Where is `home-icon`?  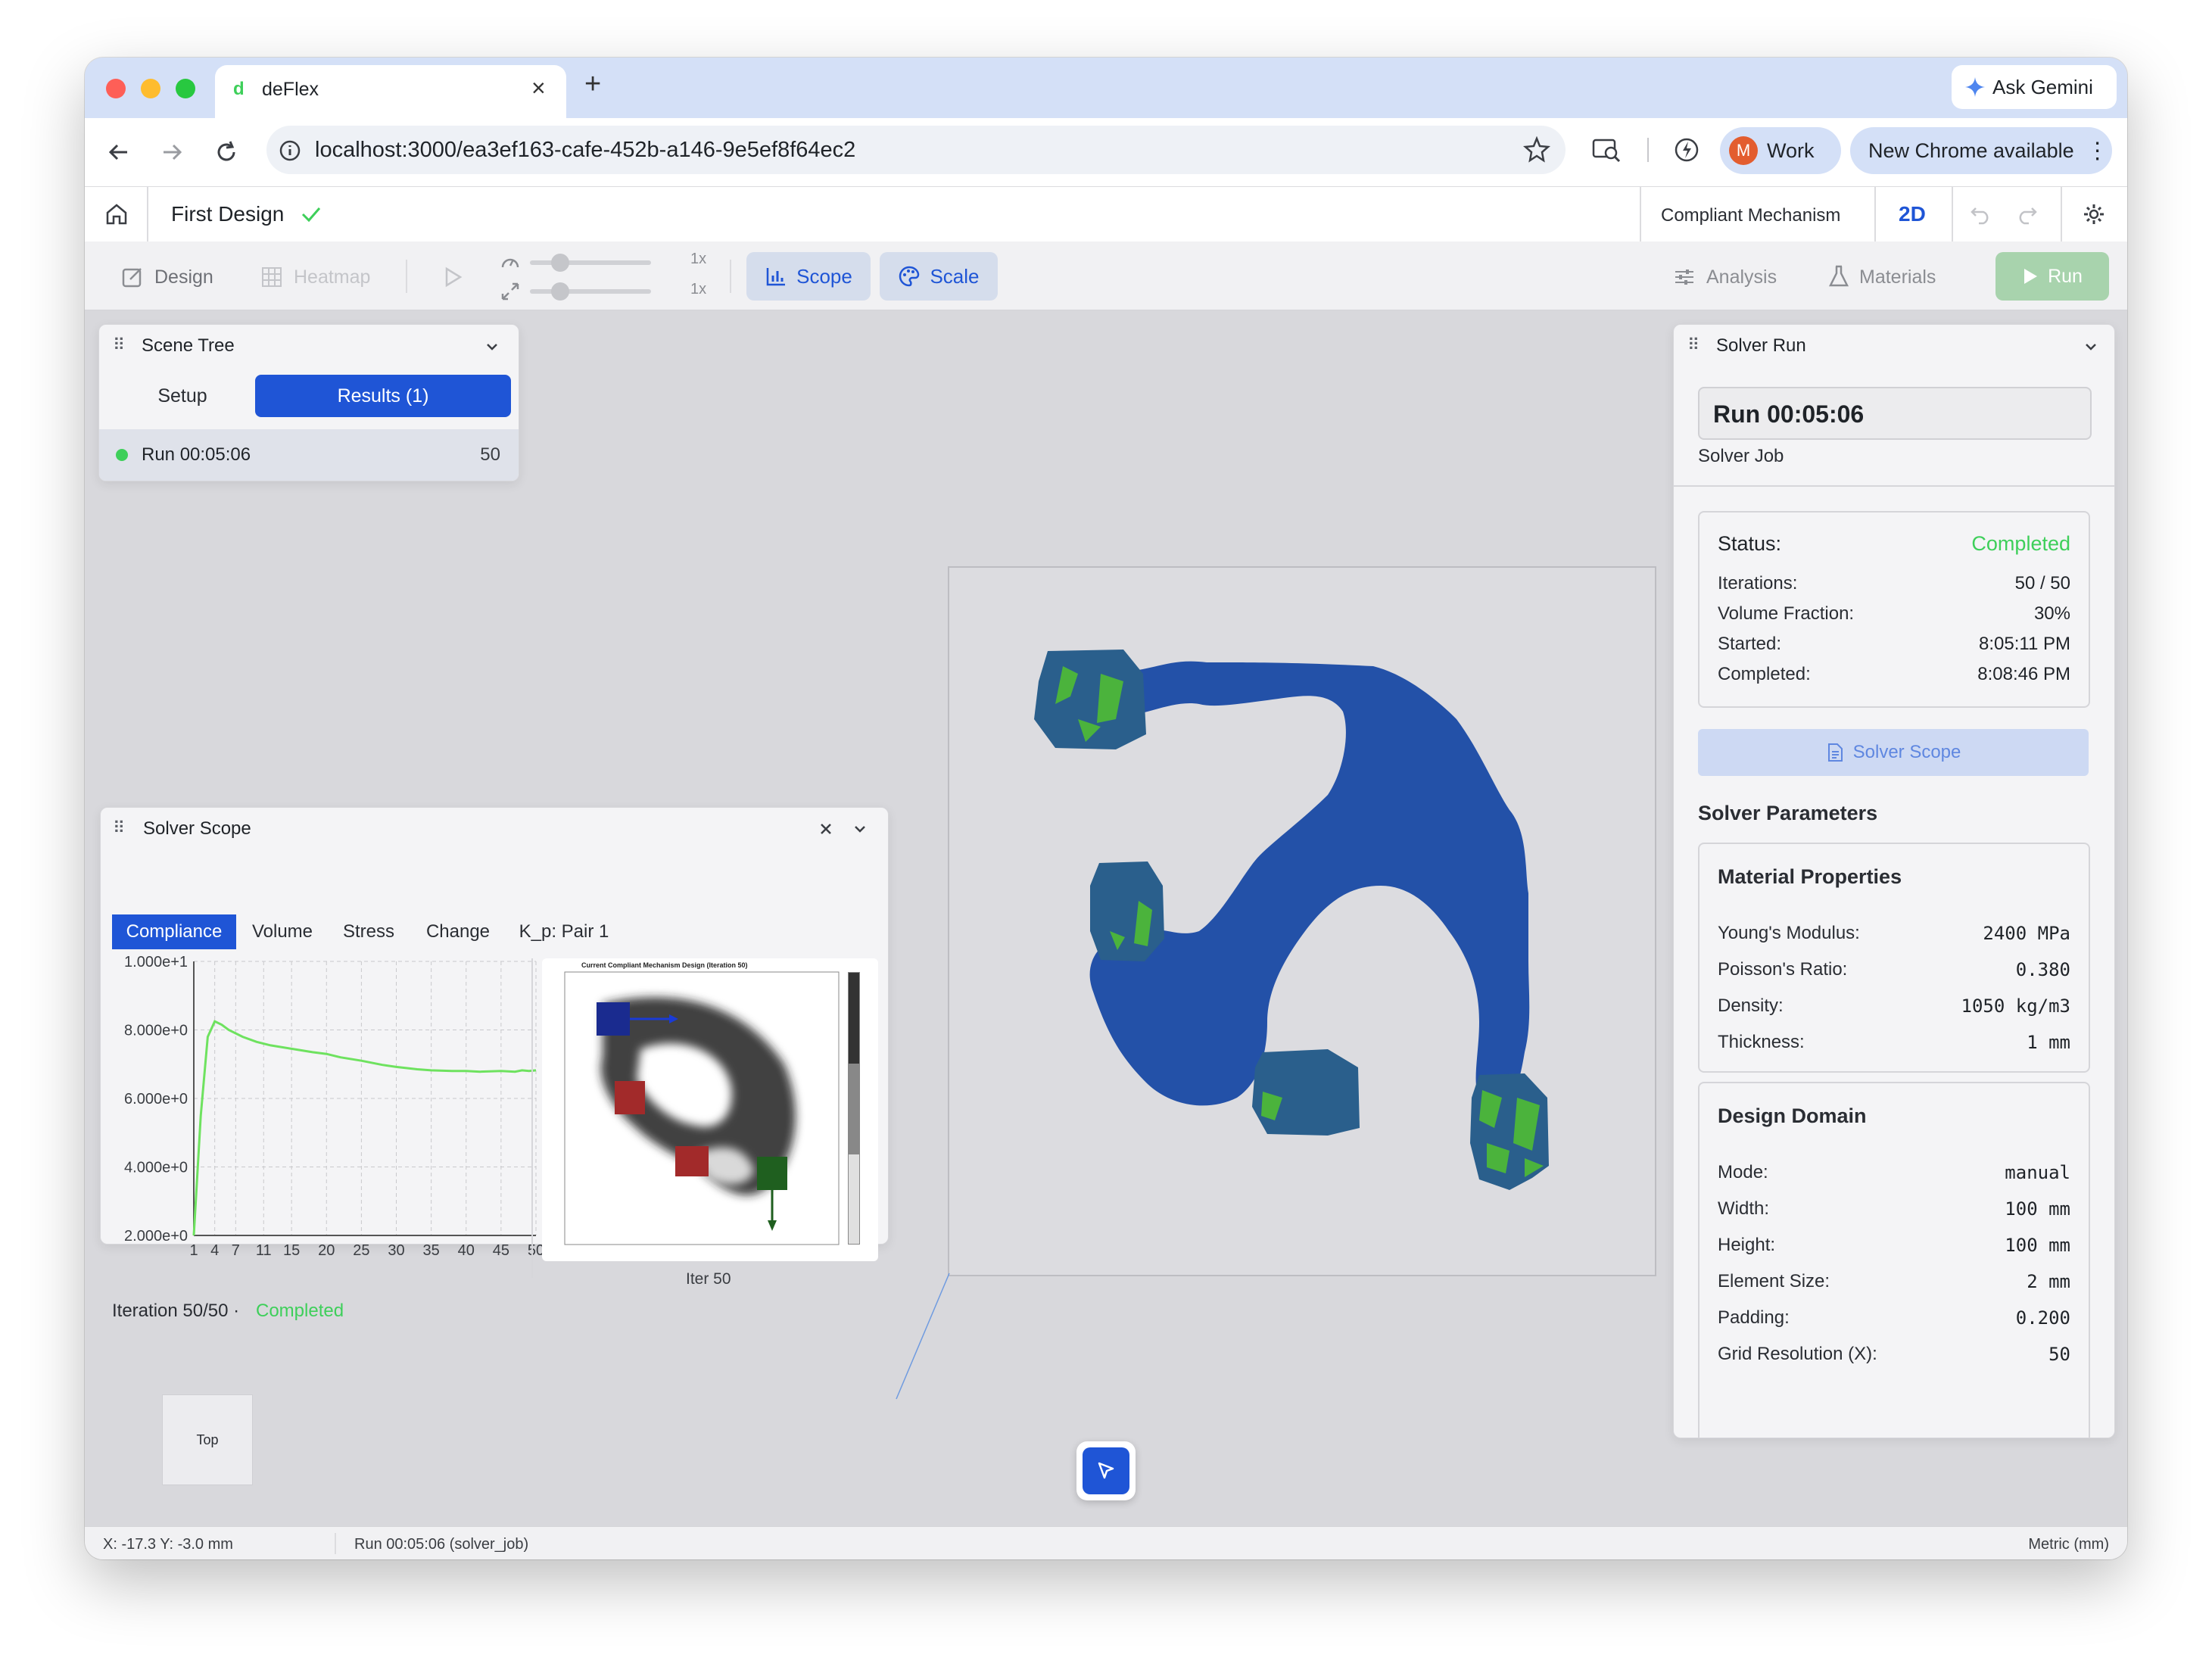 home-icon is located at coordinates (116, 214).